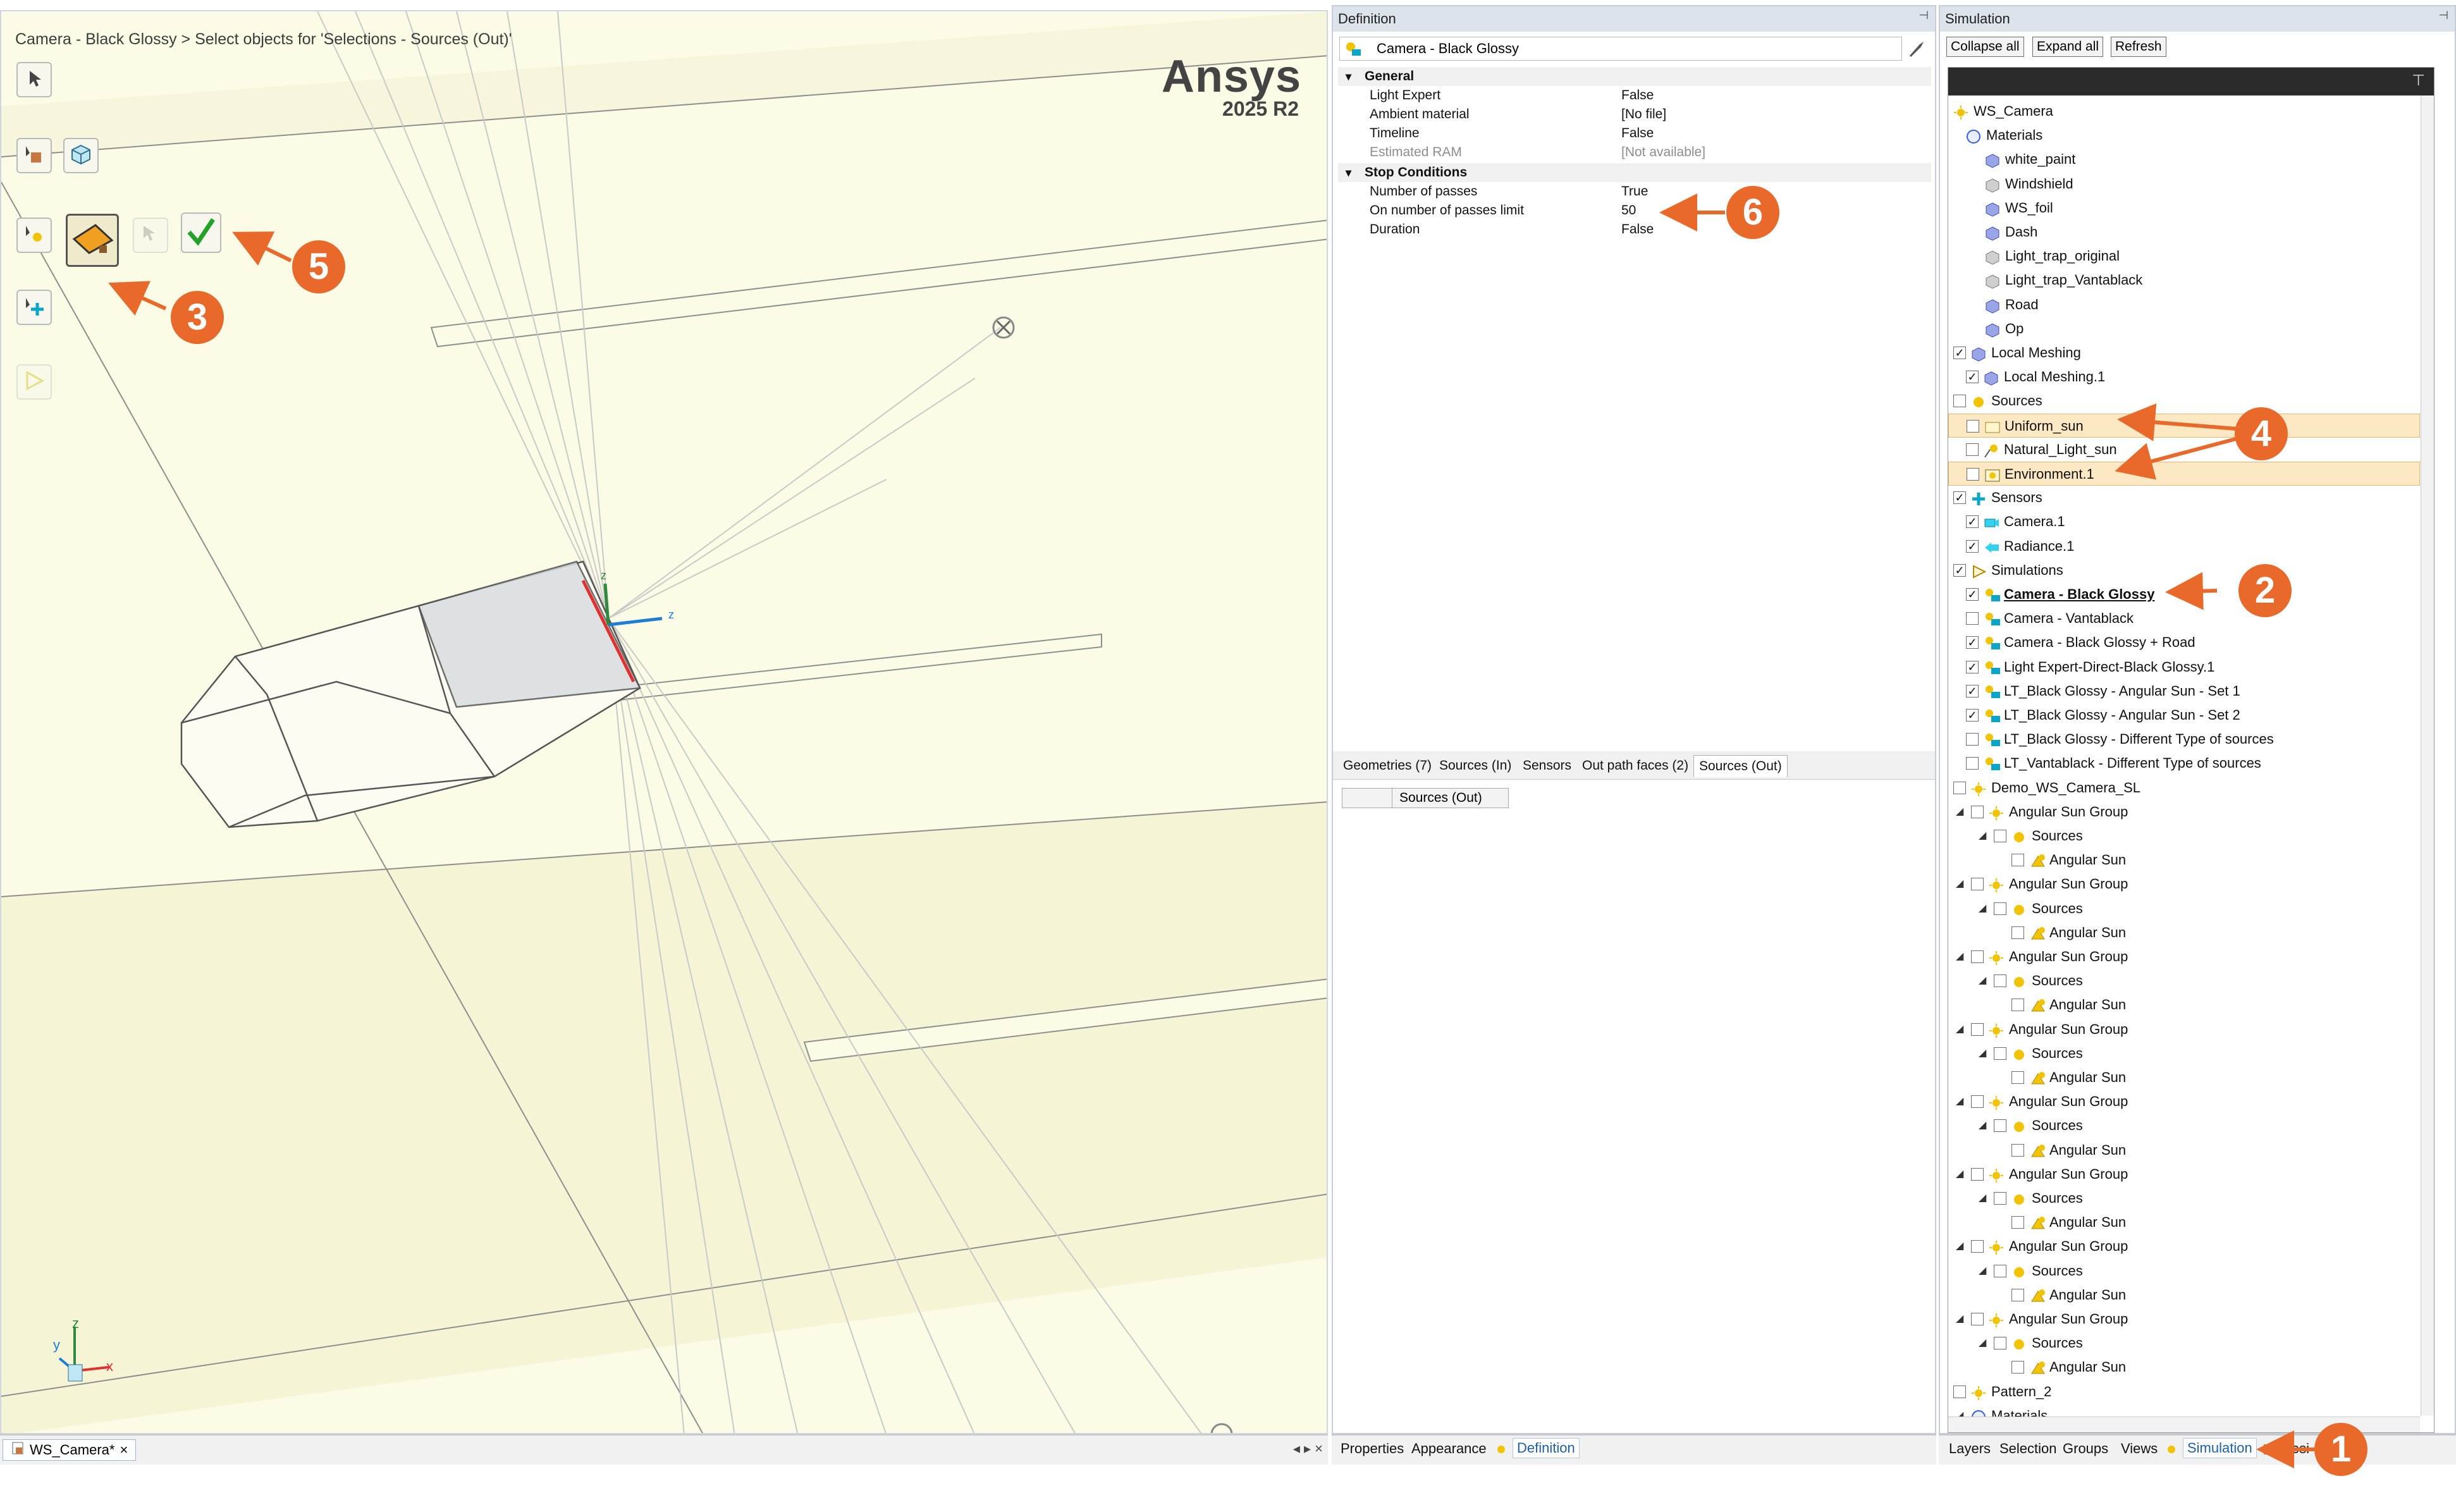 Image resolution: width=2456 pixels, height=1512 pixels. What do you see at coordinates (2184, 667) in the screenshot?
I see `tree-item: ✓ Light Expert-Direct-Black Glossy.1` at bounding box center [2184, 667].